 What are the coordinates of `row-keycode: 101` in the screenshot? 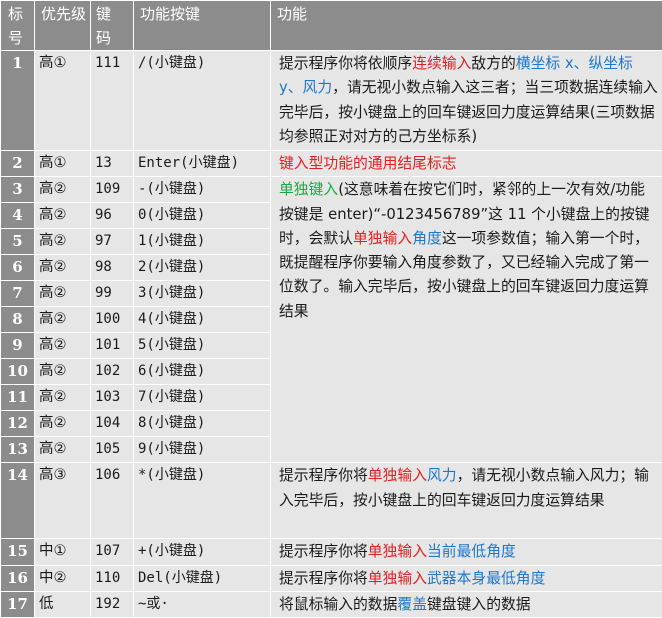 It's located at (112, 346).